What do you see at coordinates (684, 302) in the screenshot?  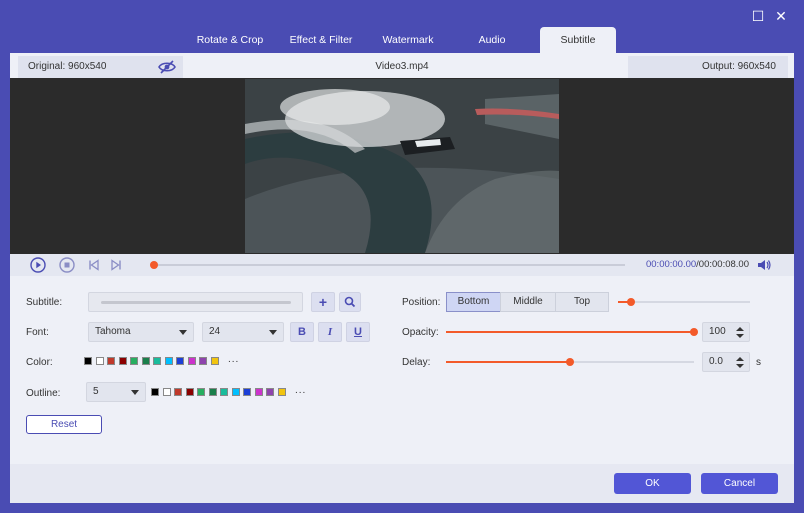 I see `position-offset-track` at bounding box center [684, 302].